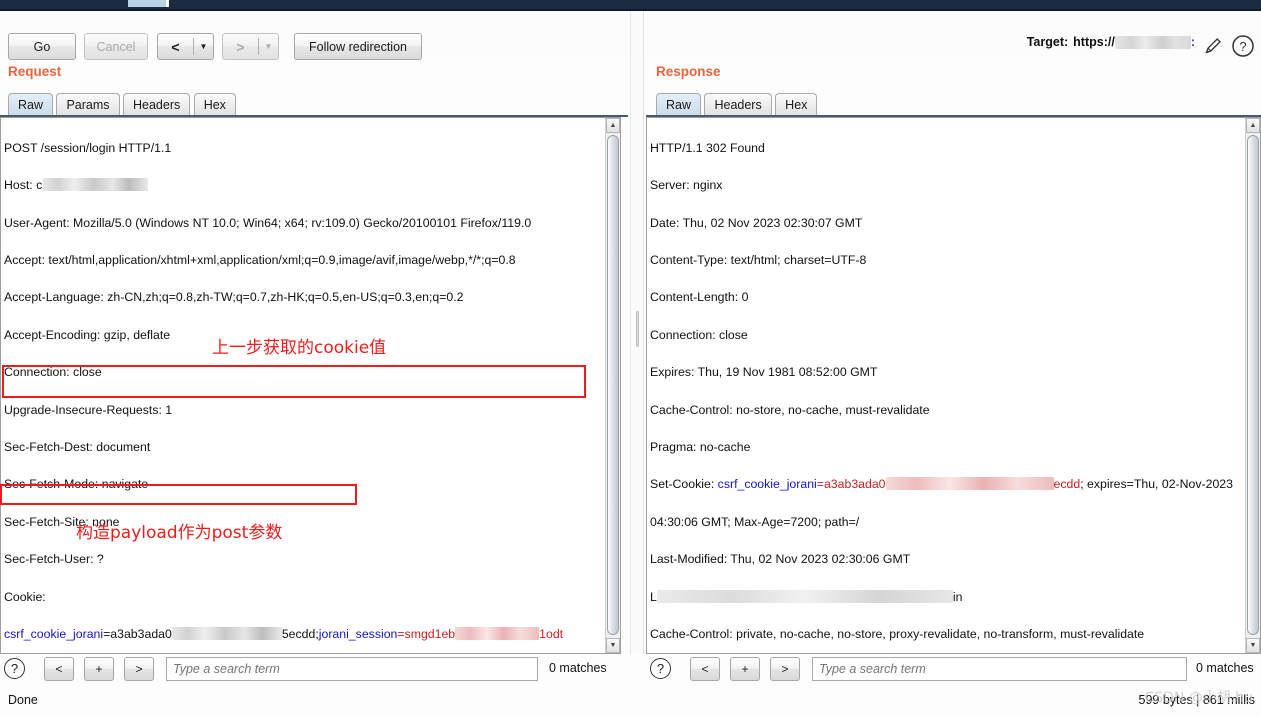 Image resolution: width=1261 pixels, height=716 pixels. I want to click on response-tab-headers: Headers, so click(738, 104).